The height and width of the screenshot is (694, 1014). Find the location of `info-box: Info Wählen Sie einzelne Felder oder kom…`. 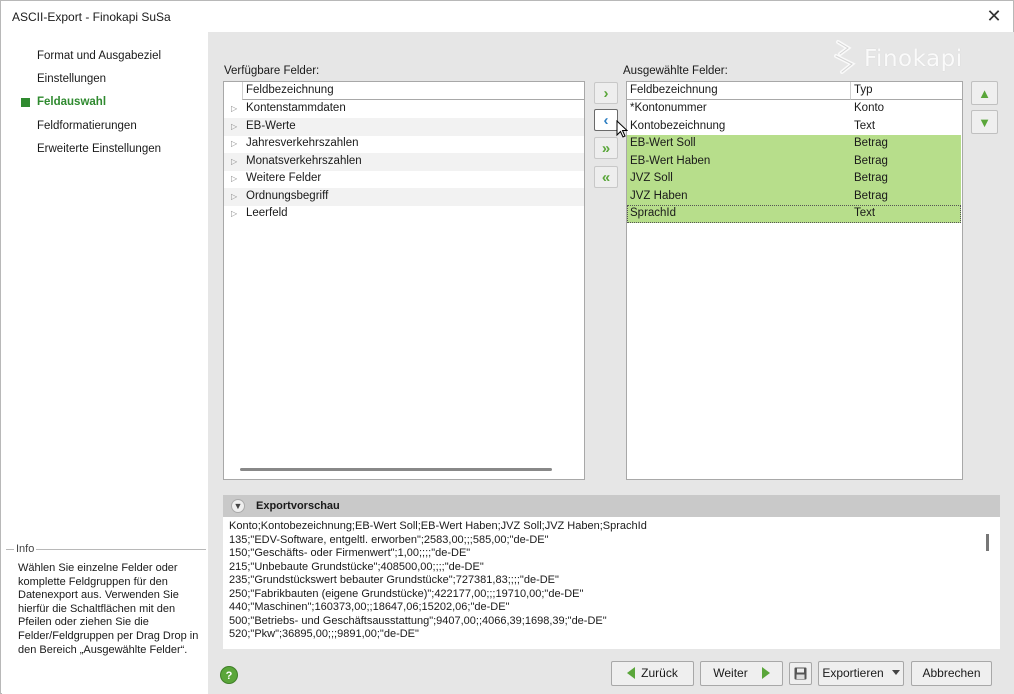

info-box: Info Wählen Sie einzelne Felder oder kom… is located at coordinates (106, 618).